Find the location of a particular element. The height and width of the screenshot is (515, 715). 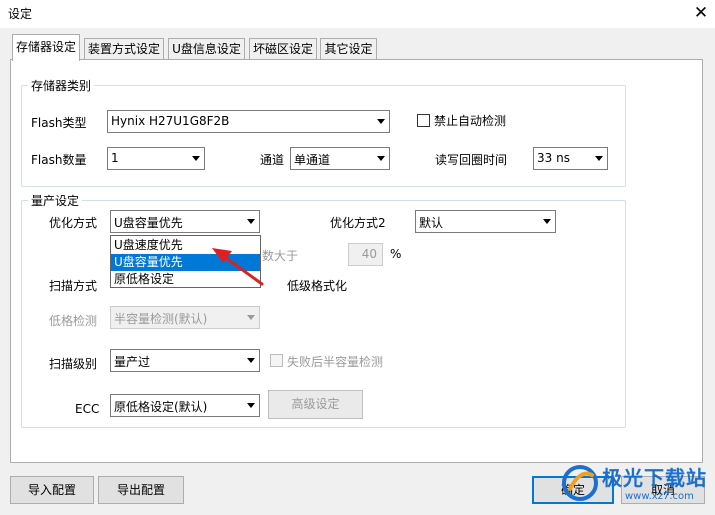

watermark-logo-icon is located at coordinates (580, 483).